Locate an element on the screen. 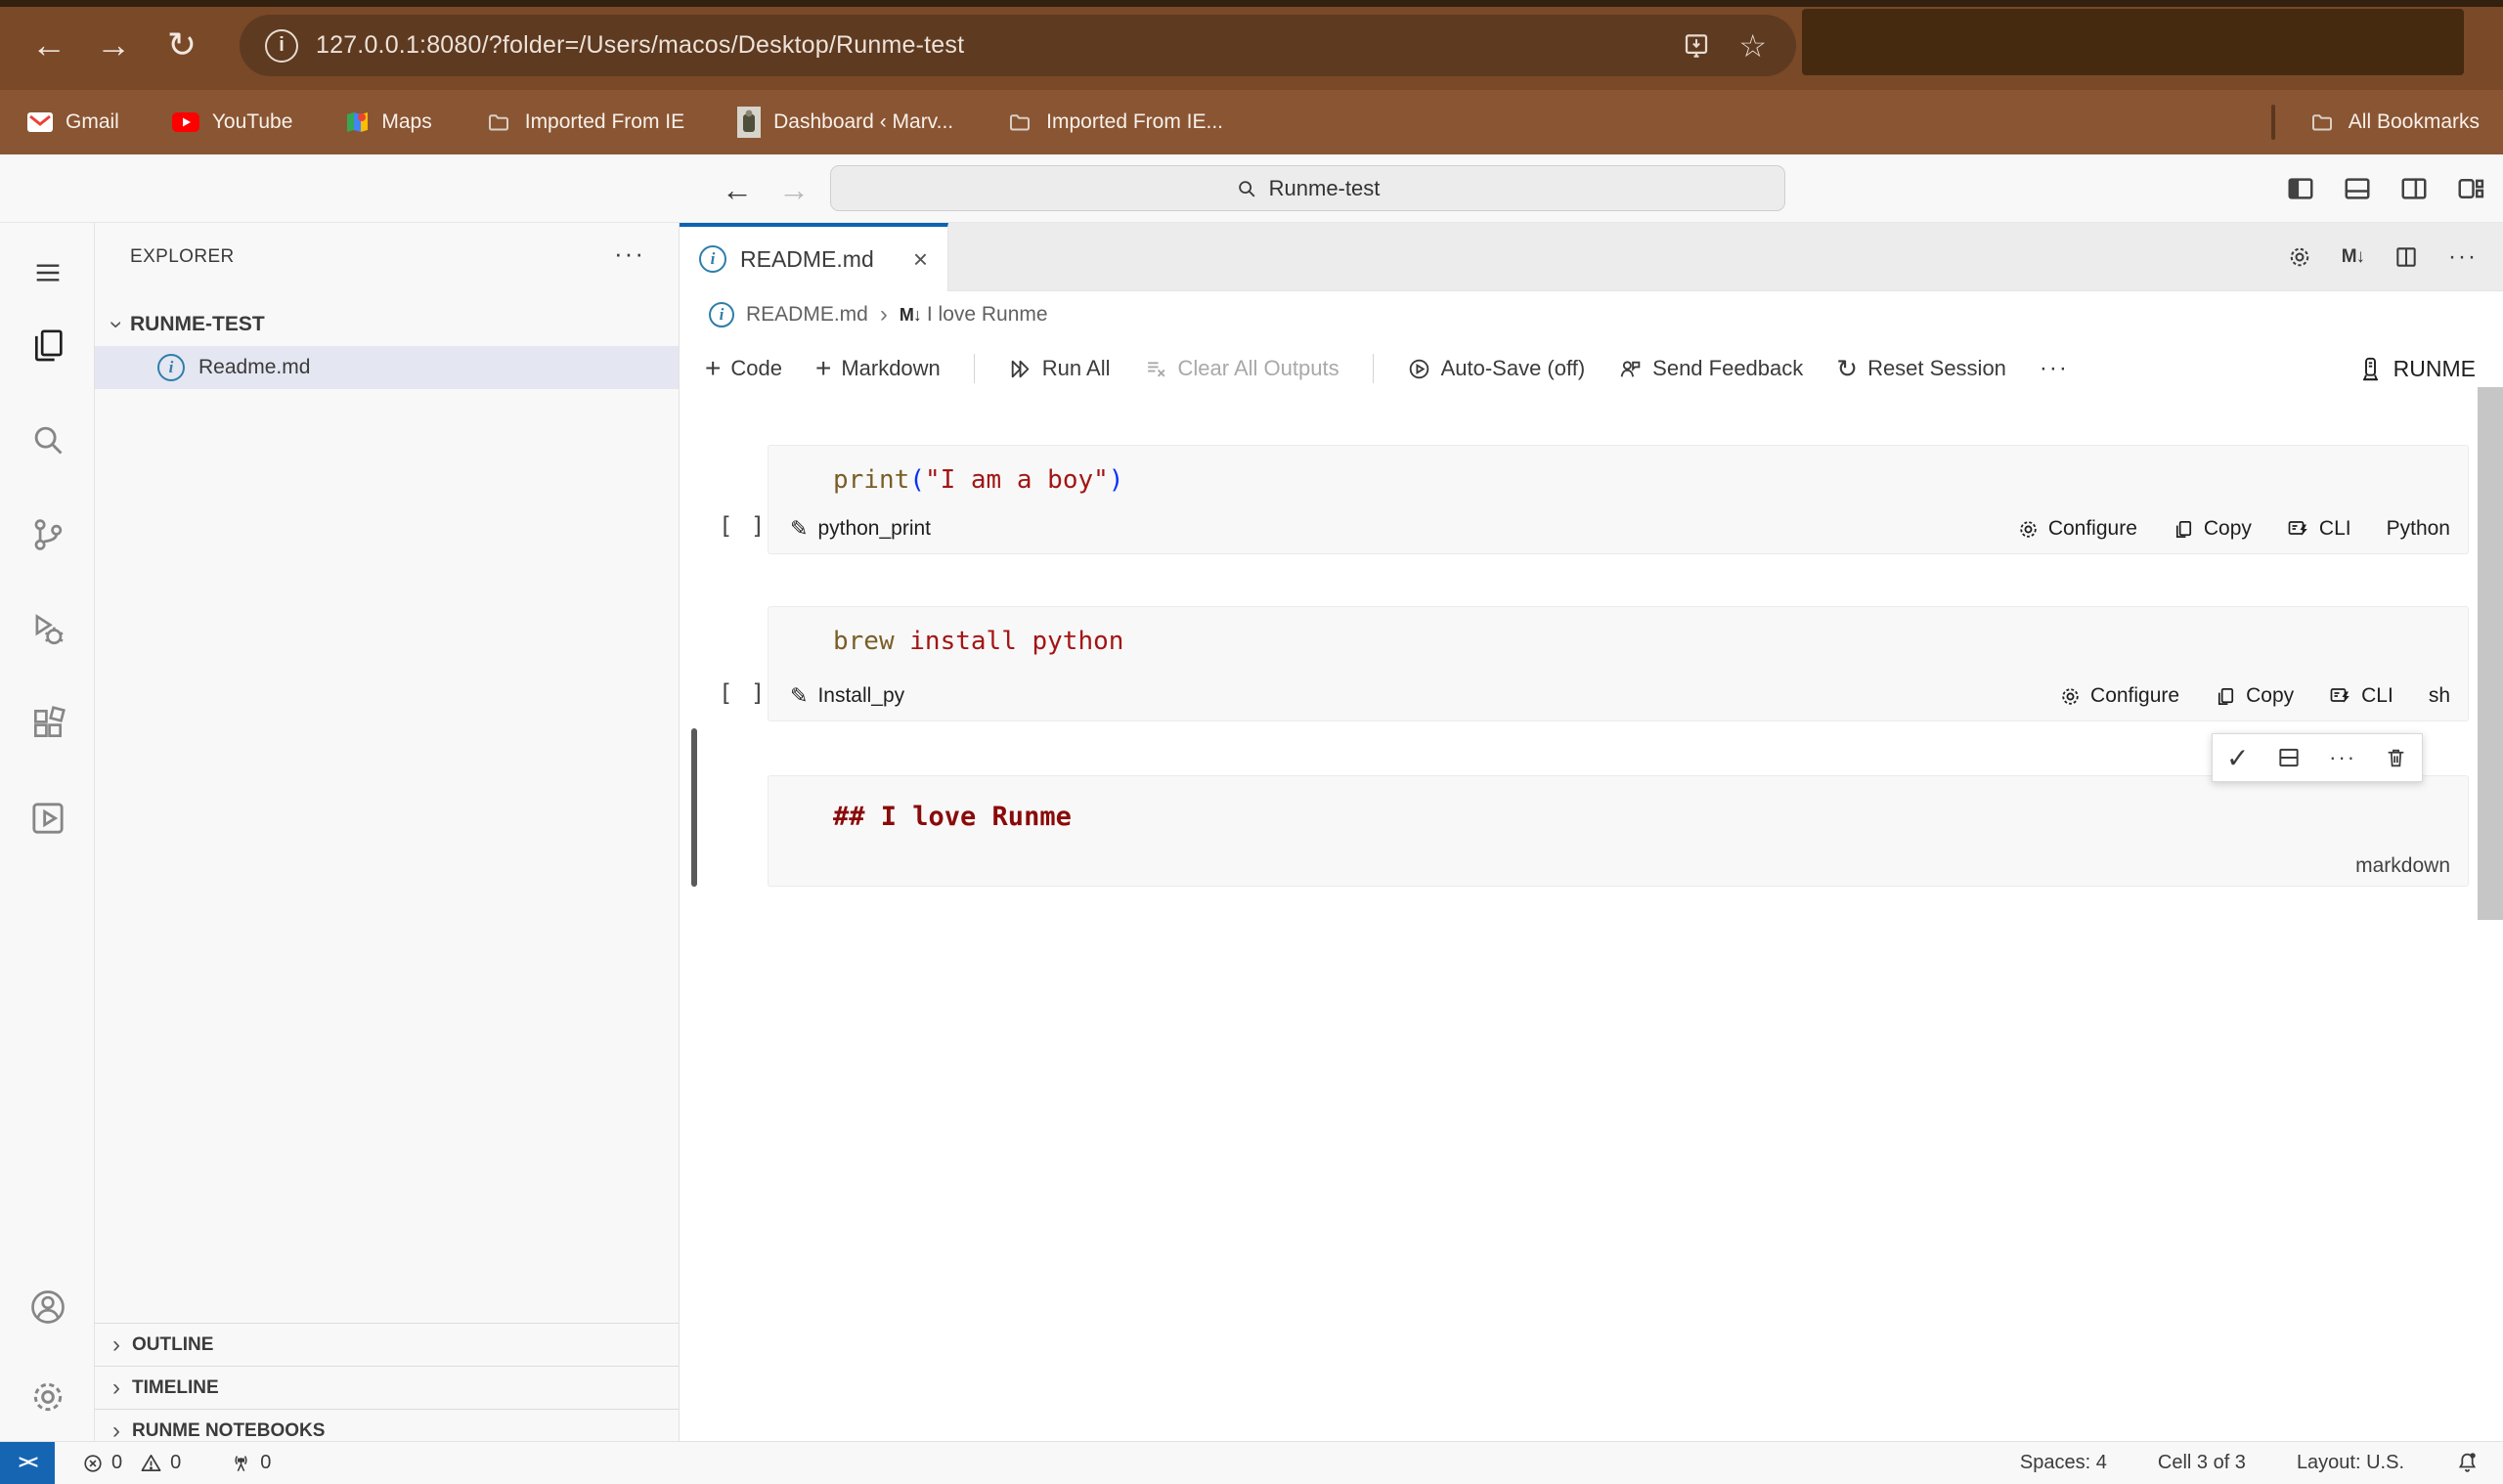 The image size is (2503, 1484). markdown-source-text: ## I love Runme is located at coordinates (952, 817).